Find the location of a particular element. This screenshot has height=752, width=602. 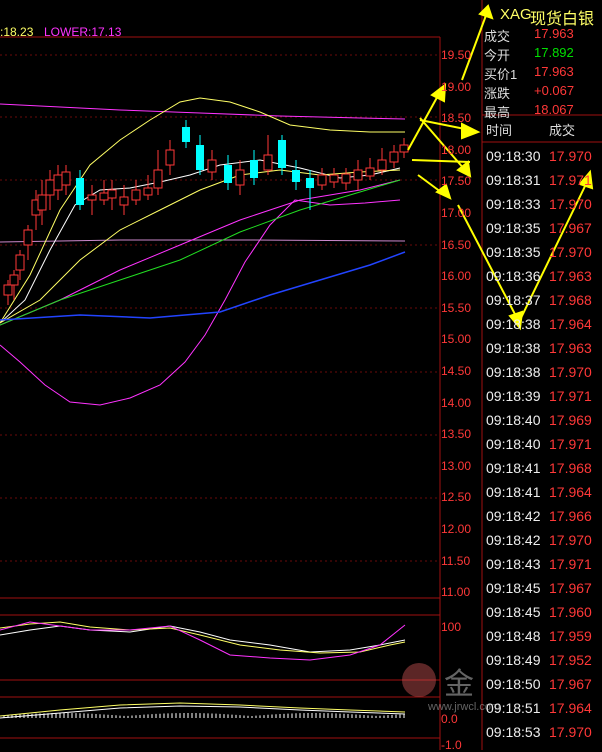

quote-value: 17.963 is located at coordinates (554, 33).